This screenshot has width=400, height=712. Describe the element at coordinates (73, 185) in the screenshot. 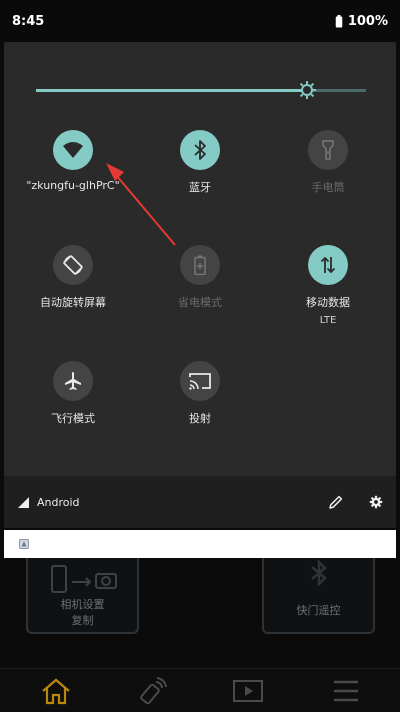

I see `tile-label-wifi: "zkungfu-glhPrC"` at that location.